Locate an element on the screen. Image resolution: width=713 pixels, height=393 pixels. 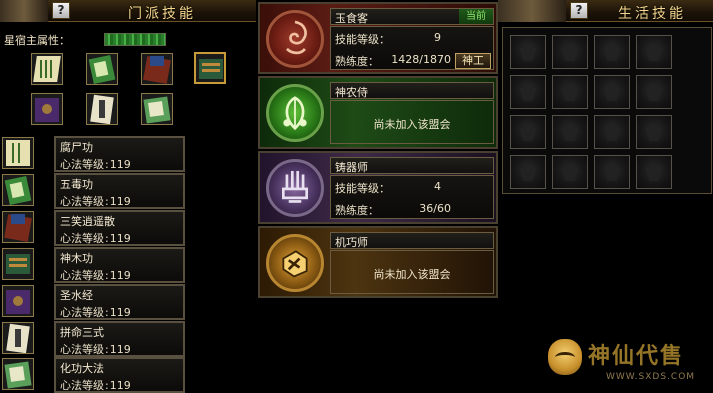
profession-card-smith: 铸器师 技能等级： 4 熟练度： 36/60 is located at coordinates (378, 187).